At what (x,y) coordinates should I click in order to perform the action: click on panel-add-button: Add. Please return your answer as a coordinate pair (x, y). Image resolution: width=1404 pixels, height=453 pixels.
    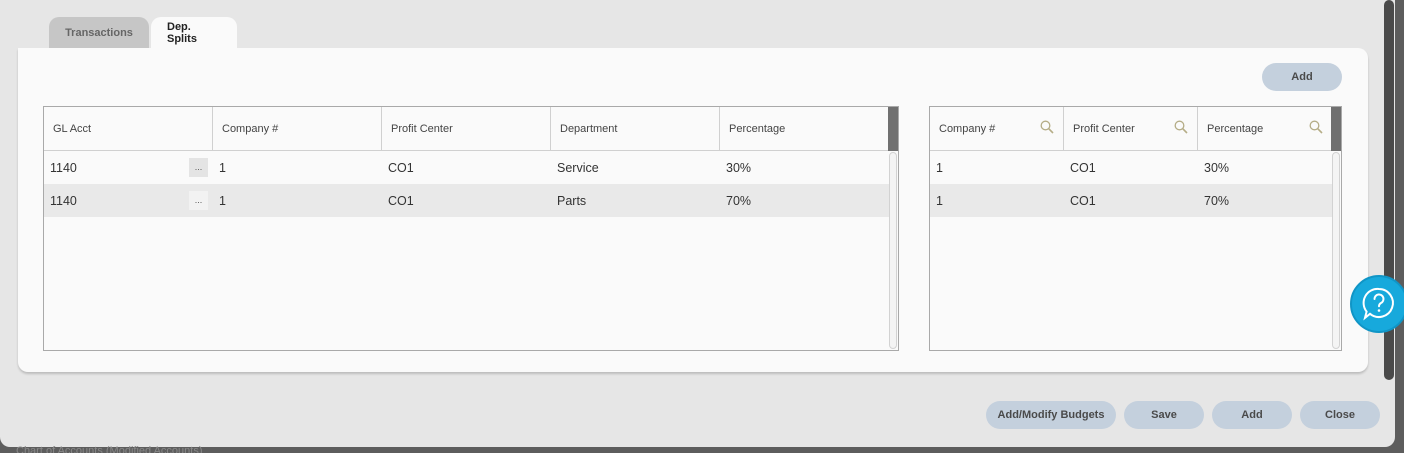
    Looking at the image, I should click on (1302, 77).